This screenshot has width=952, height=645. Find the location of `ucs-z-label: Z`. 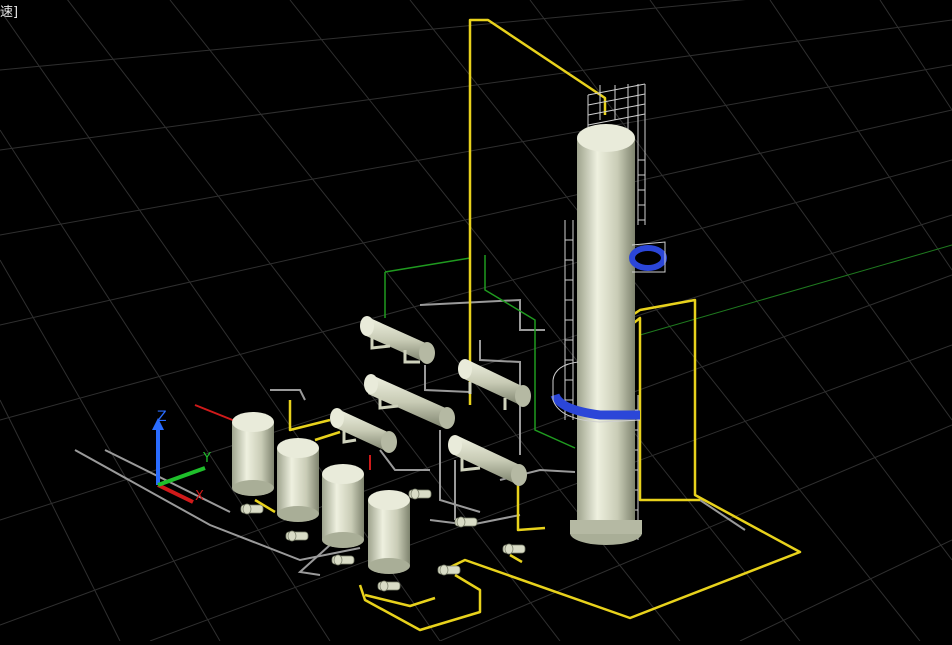

ucs-z-label: Z is located at coordinates (162, 417).